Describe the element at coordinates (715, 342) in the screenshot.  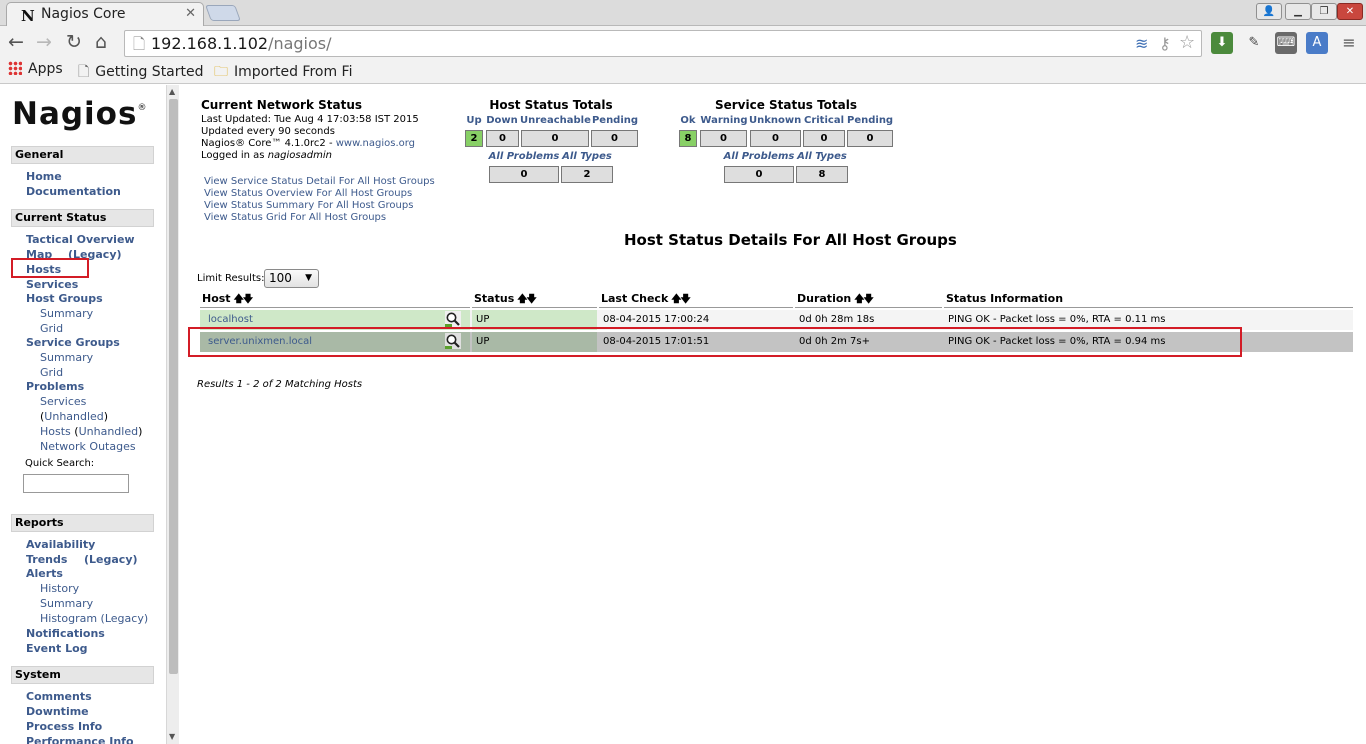
I see `row-highlight-box` at that location.